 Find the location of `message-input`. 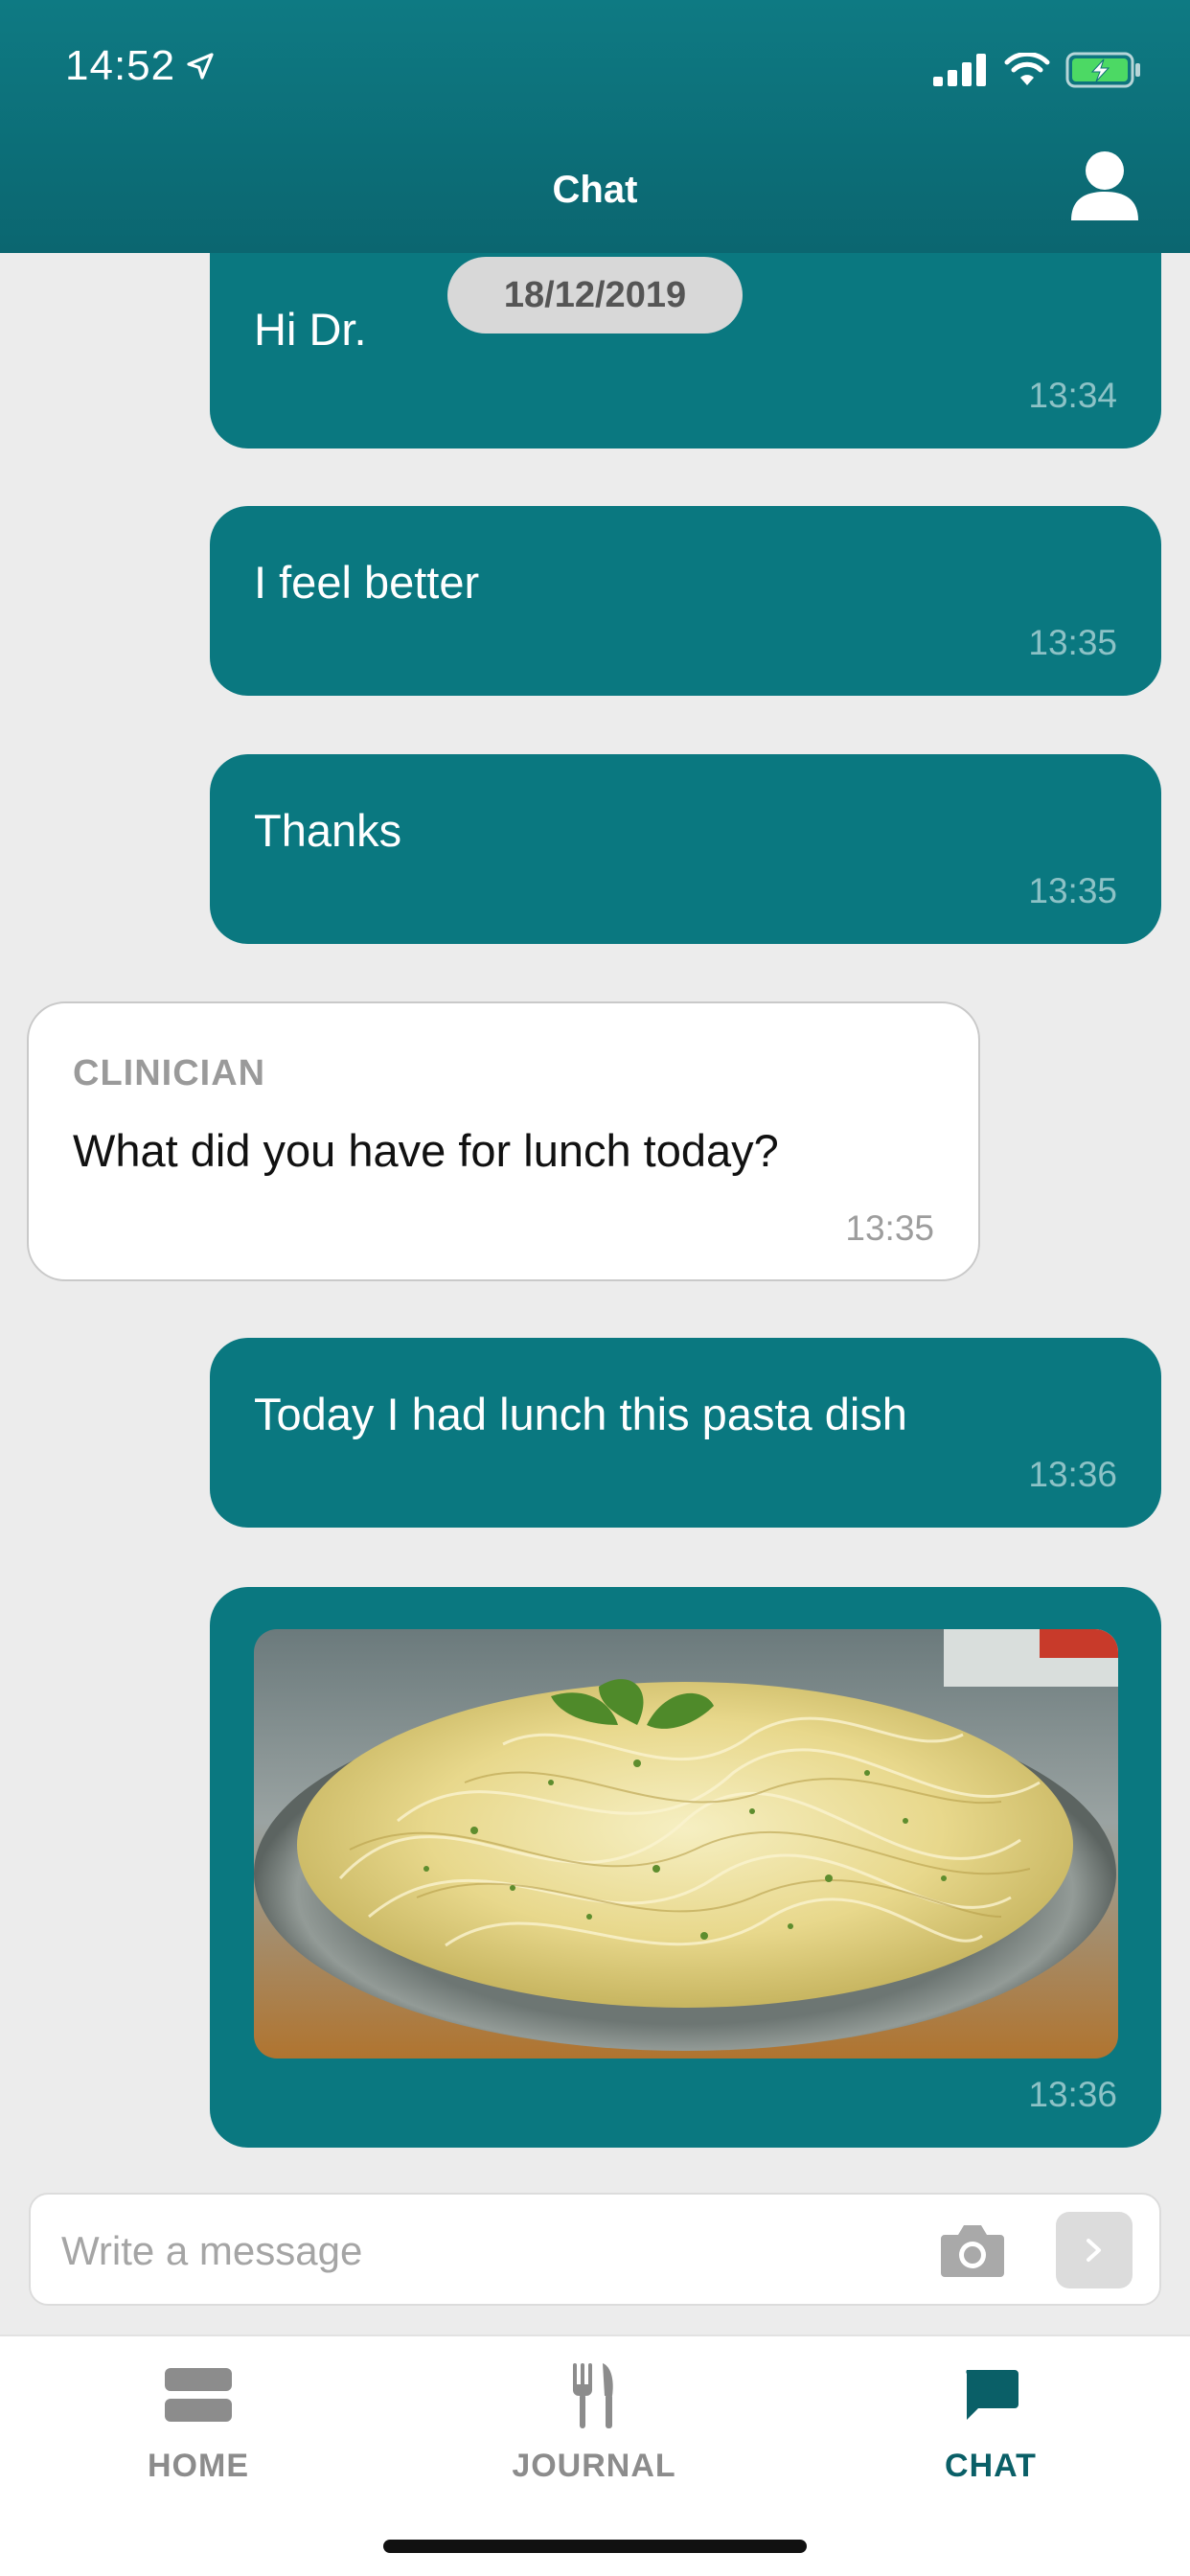

message-input is located at coordinates (483, 2251).